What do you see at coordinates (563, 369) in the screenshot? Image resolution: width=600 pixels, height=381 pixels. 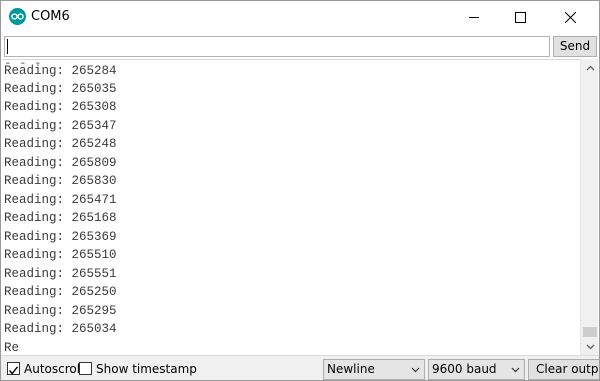 I see `clear-output-button: Clear output` at bounding box center [563, 369].